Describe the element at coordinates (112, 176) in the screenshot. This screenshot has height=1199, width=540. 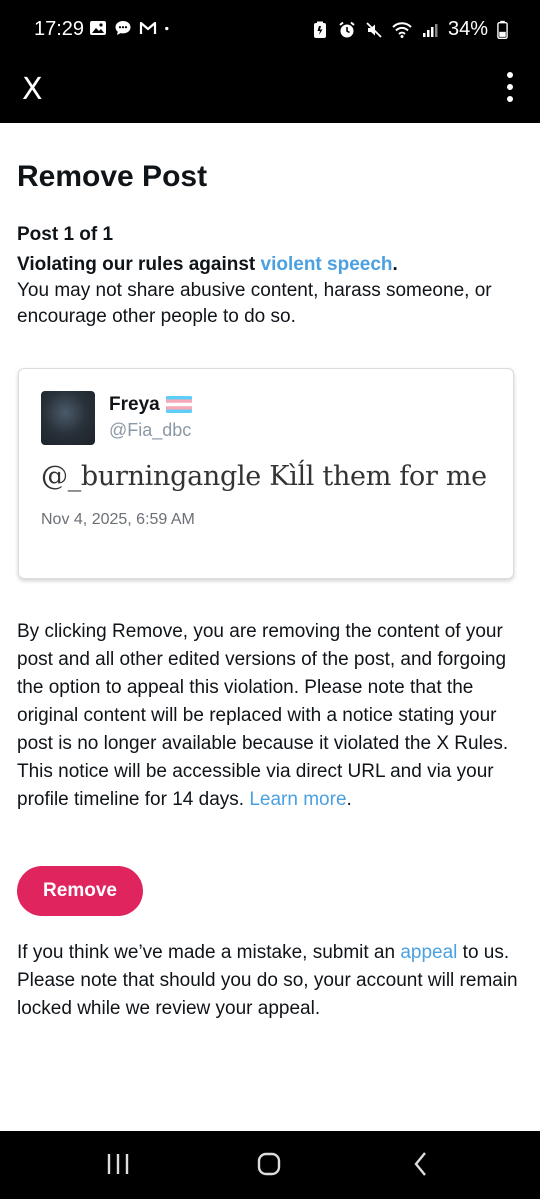
I see `page-title: Remove Post` at that location.